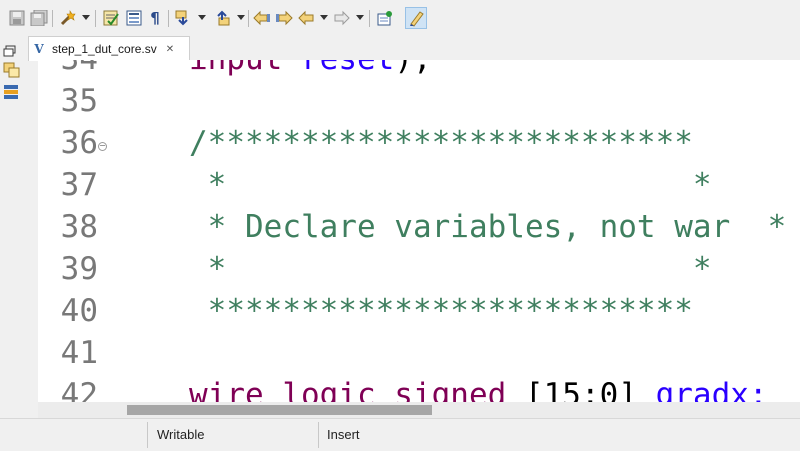 This screenshot has height=451, width=800. Describe the element at coordinates (104, 49) in the screenshot. I see `tab-label: step_1_dut_core.sv` at that location.